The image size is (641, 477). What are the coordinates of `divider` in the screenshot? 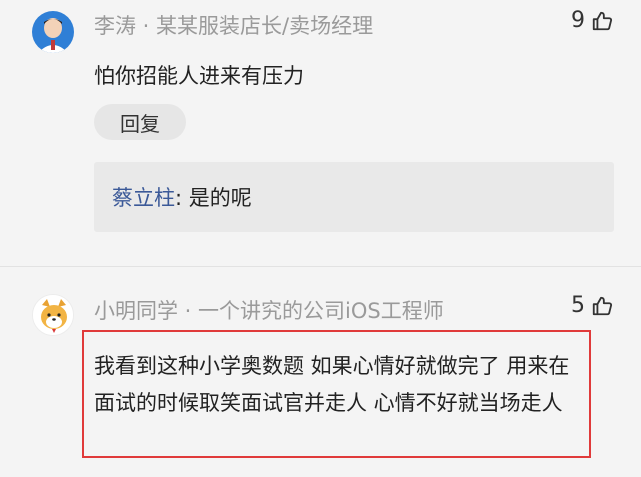 It's located at (320, 266).